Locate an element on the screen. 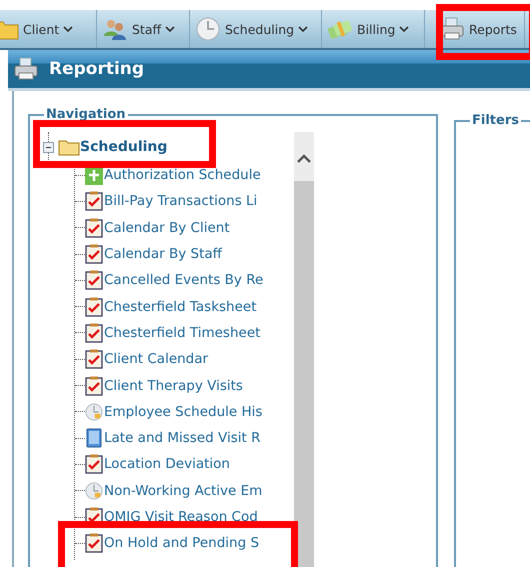  report-link: Location Deviation is located at coordinates (167, 464).